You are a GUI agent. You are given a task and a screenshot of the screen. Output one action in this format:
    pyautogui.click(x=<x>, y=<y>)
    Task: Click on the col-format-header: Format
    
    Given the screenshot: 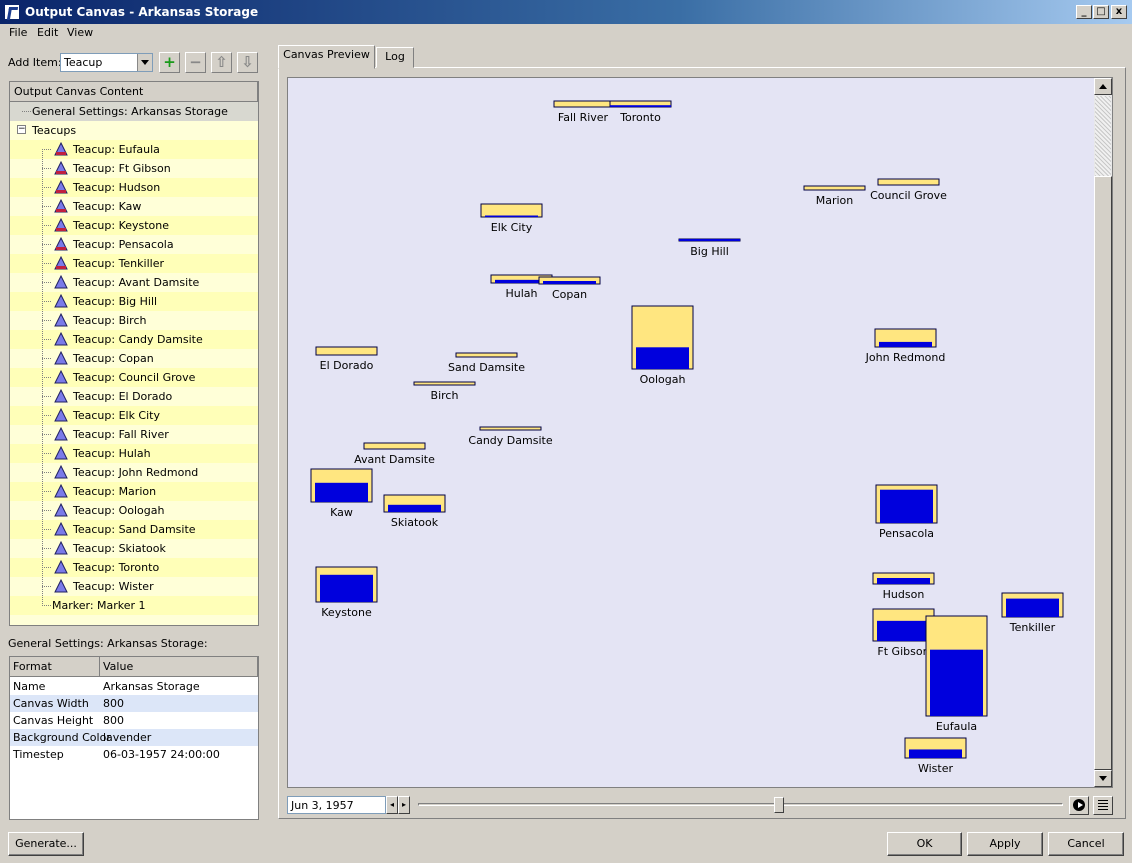 What is the action you would take?
    pyautogui.click(x=55, y=667)
    